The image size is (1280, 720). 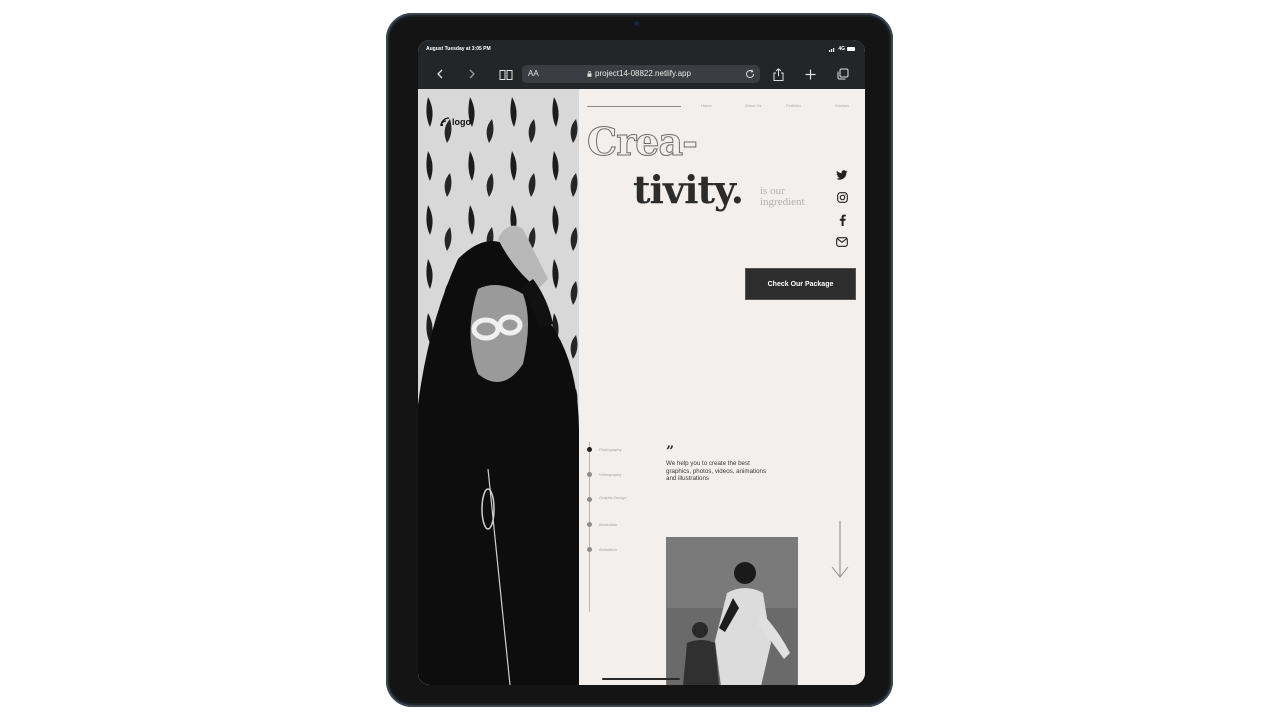 I want to click on share-button, so click(x=778, y=74).